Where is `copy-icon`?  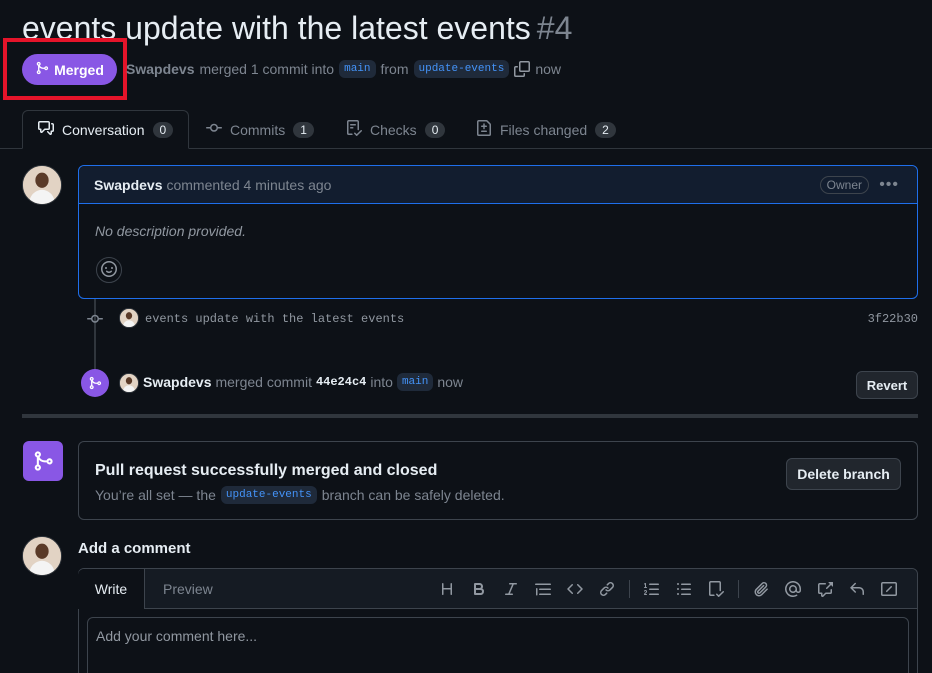
copy-icon is located at coordinates (522, 69).